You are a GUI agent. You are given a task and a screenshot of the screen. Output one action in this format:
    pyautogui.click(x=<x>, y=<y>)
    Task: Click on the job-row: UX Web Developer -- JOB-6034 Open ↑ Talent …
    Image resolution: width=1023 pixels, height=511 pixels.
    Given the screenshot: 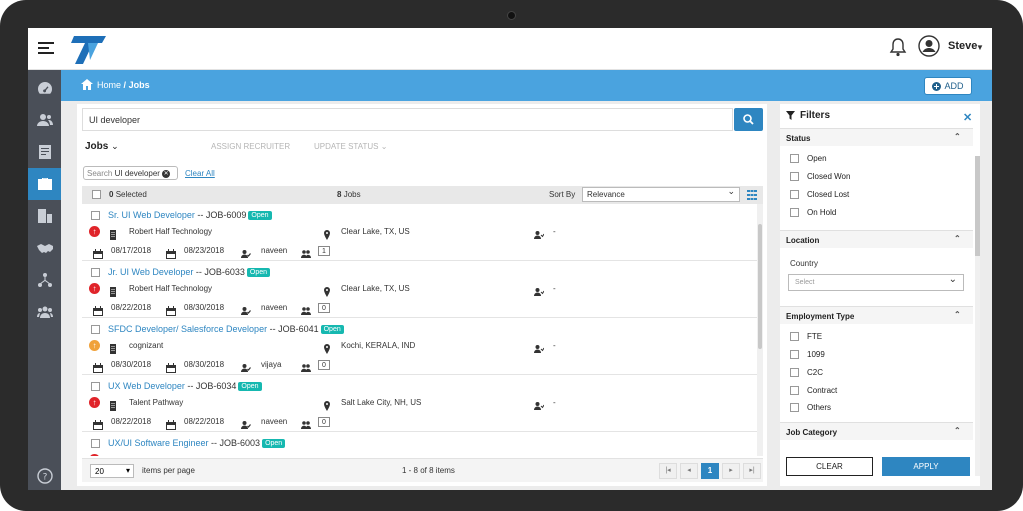 What is the action you would take?
    pyautogui.click(x=419, y=403)
    